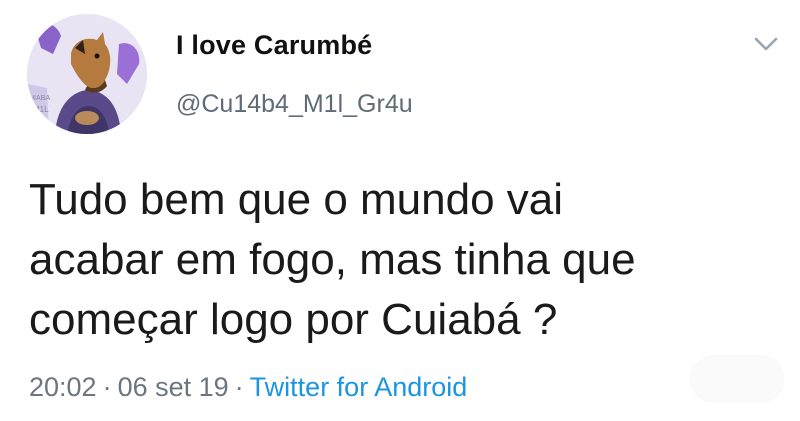  What do you see at coordinates (39, 98) in the screenshot?
I see `svg-text: UIABA` at bounding box center [39, 98].